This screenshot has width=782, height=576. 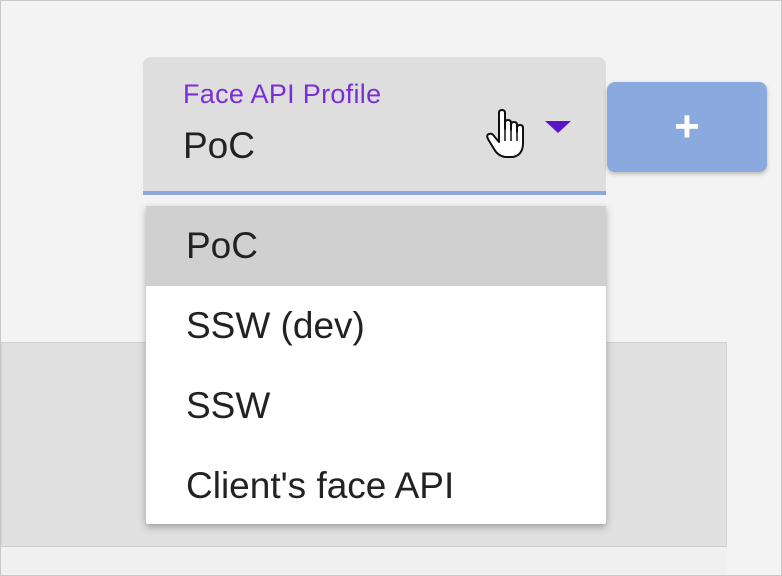 I want to click on add-profile-button: +, so click(x=687, y=127).